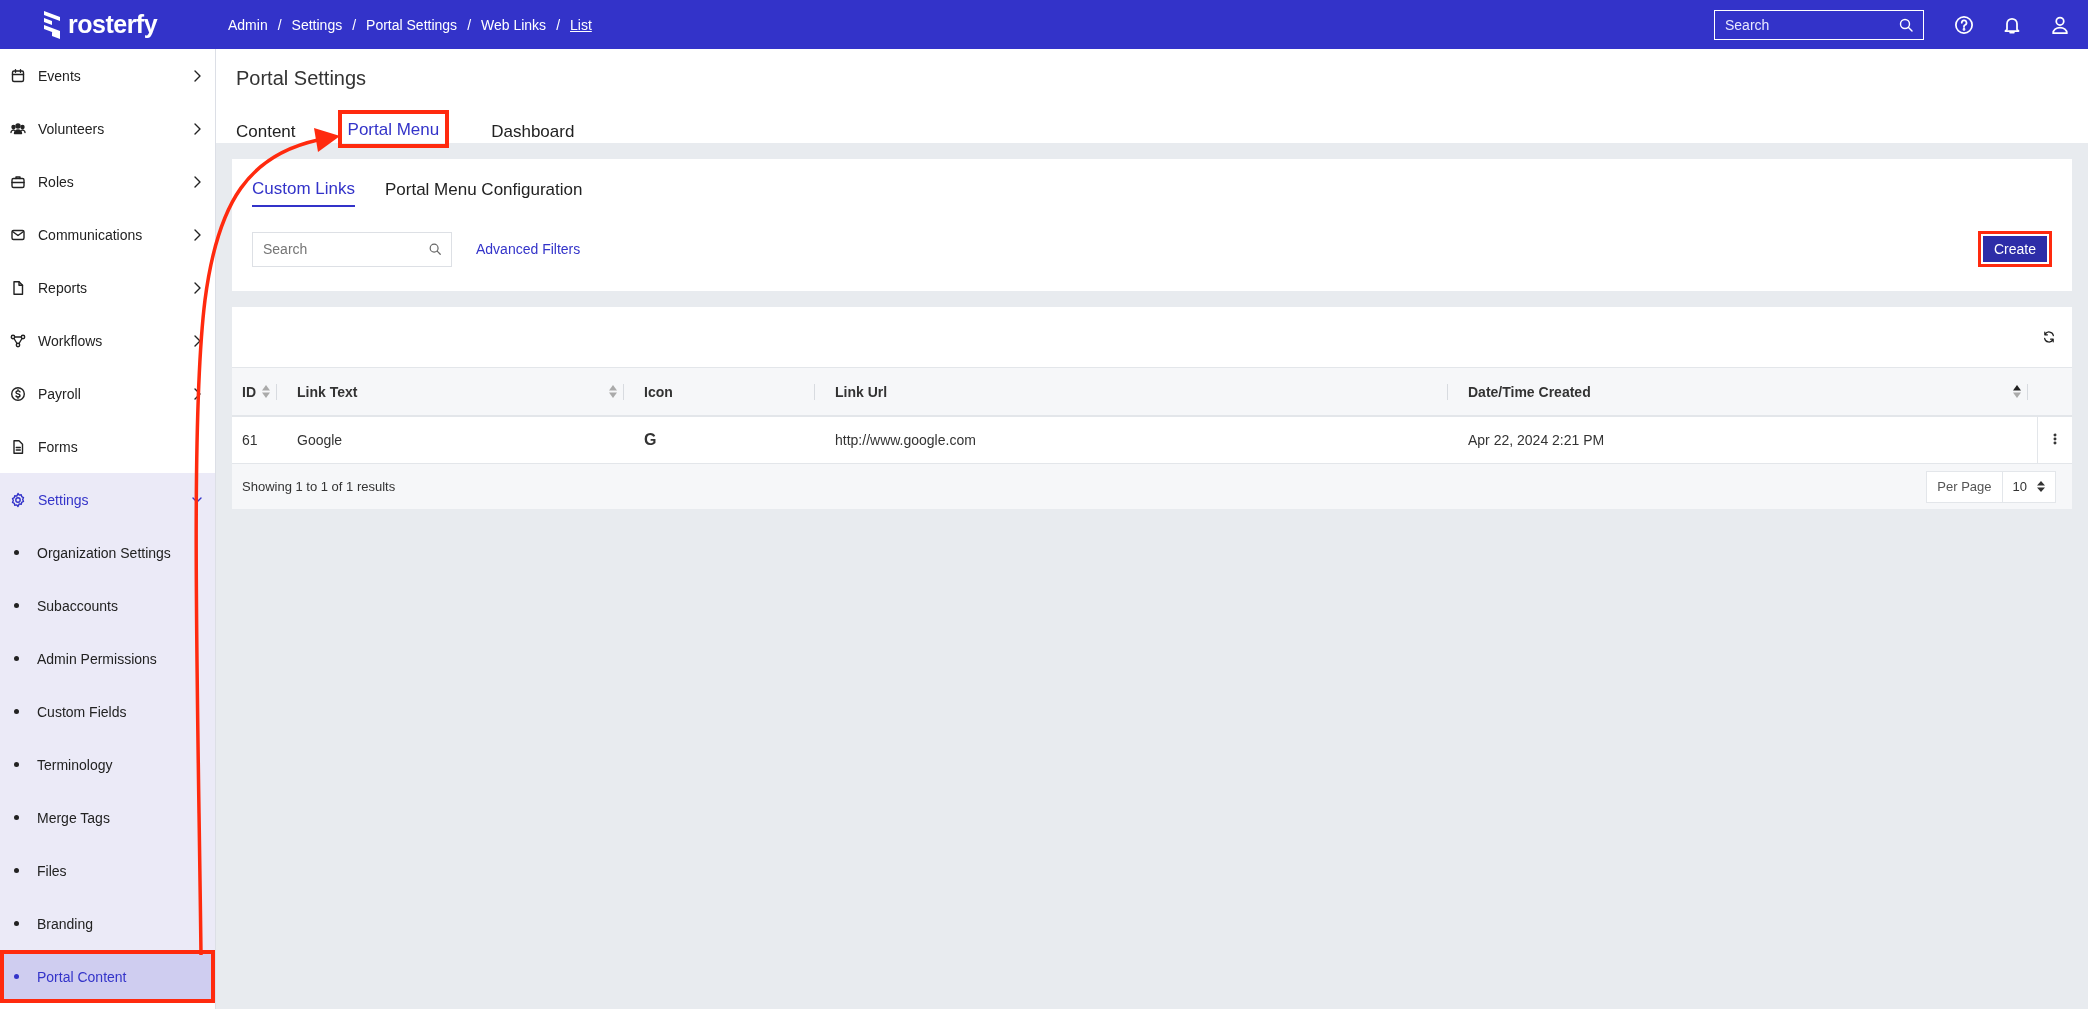 This screenshot has width=2088, height=1009. I want to click on logo-icon, so click(52, 24).